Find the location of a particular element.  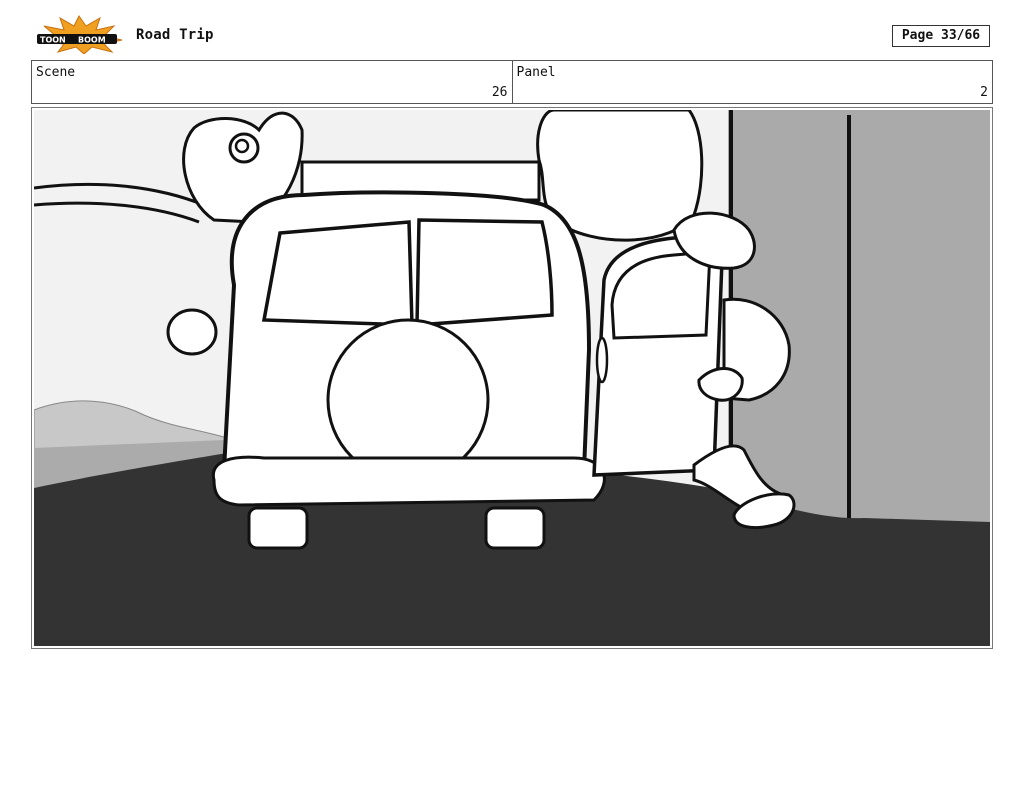

van-bumper is located at coordinates (408, 481).